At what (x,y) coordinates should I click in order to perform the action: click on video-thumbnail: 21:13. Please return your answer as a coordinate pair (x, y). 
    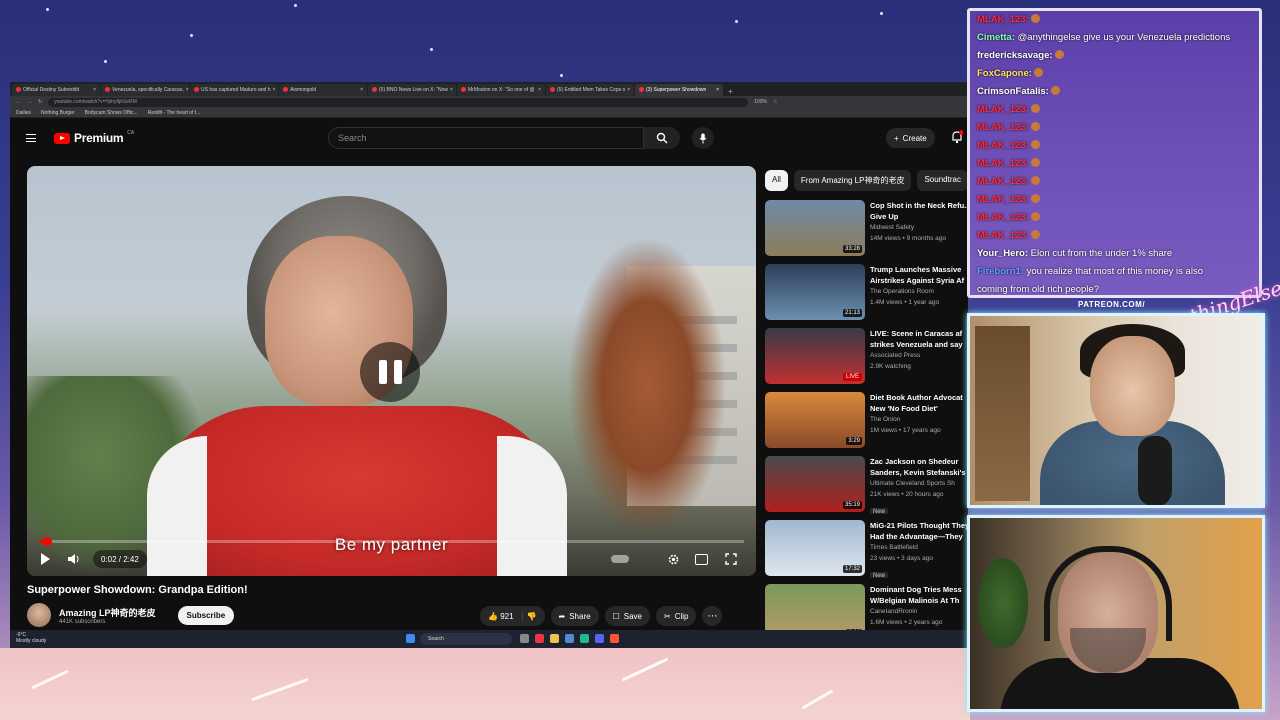
    Looking at the image, I should click on (815, 292).